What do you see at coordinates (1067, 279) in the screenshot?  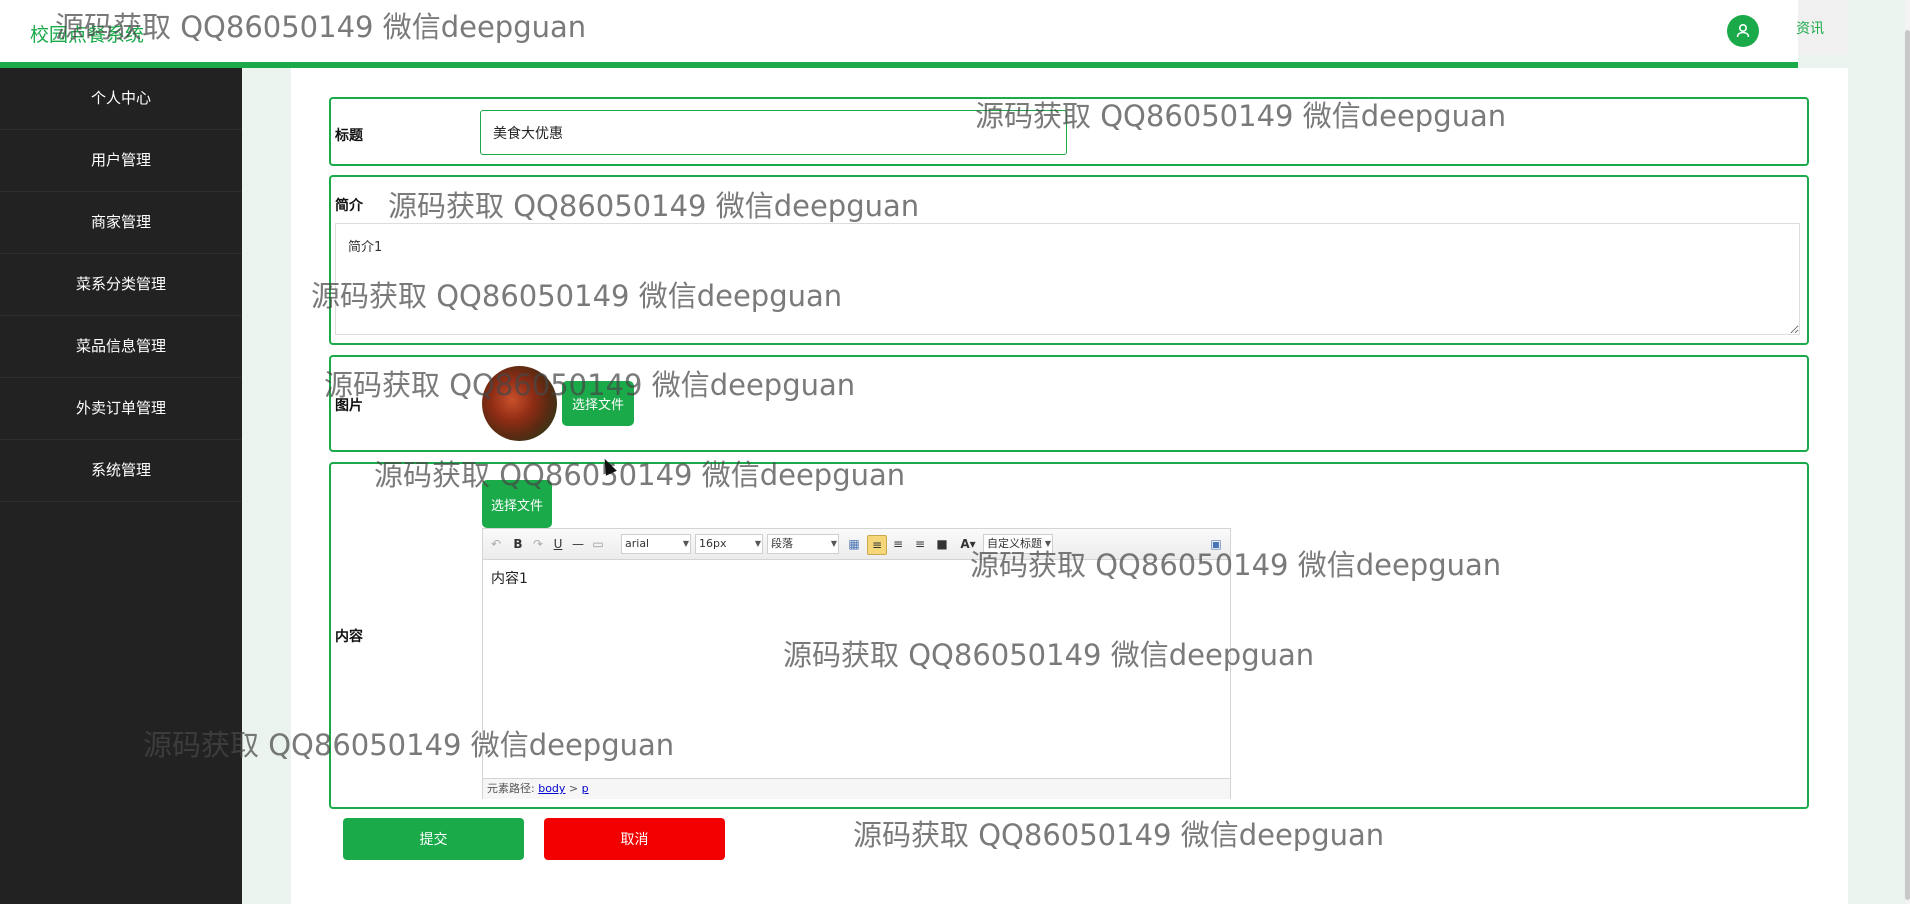 I see `intro-textarea: 简介1` at bounding box center [1067, 279].